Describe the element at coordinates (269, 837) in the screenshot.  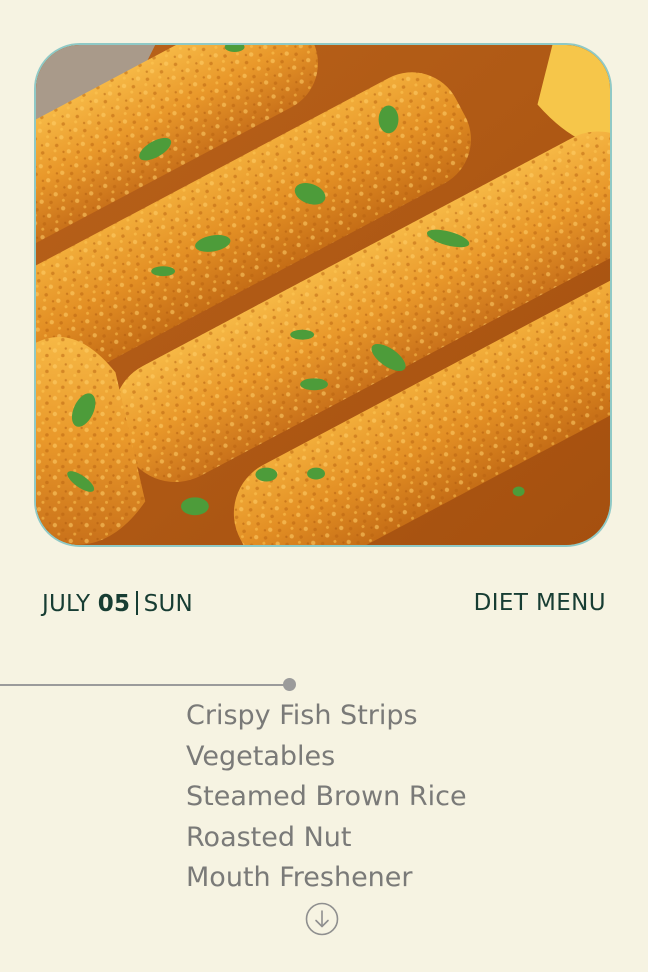
I see `menu-item: Roasted Nut` at that location.